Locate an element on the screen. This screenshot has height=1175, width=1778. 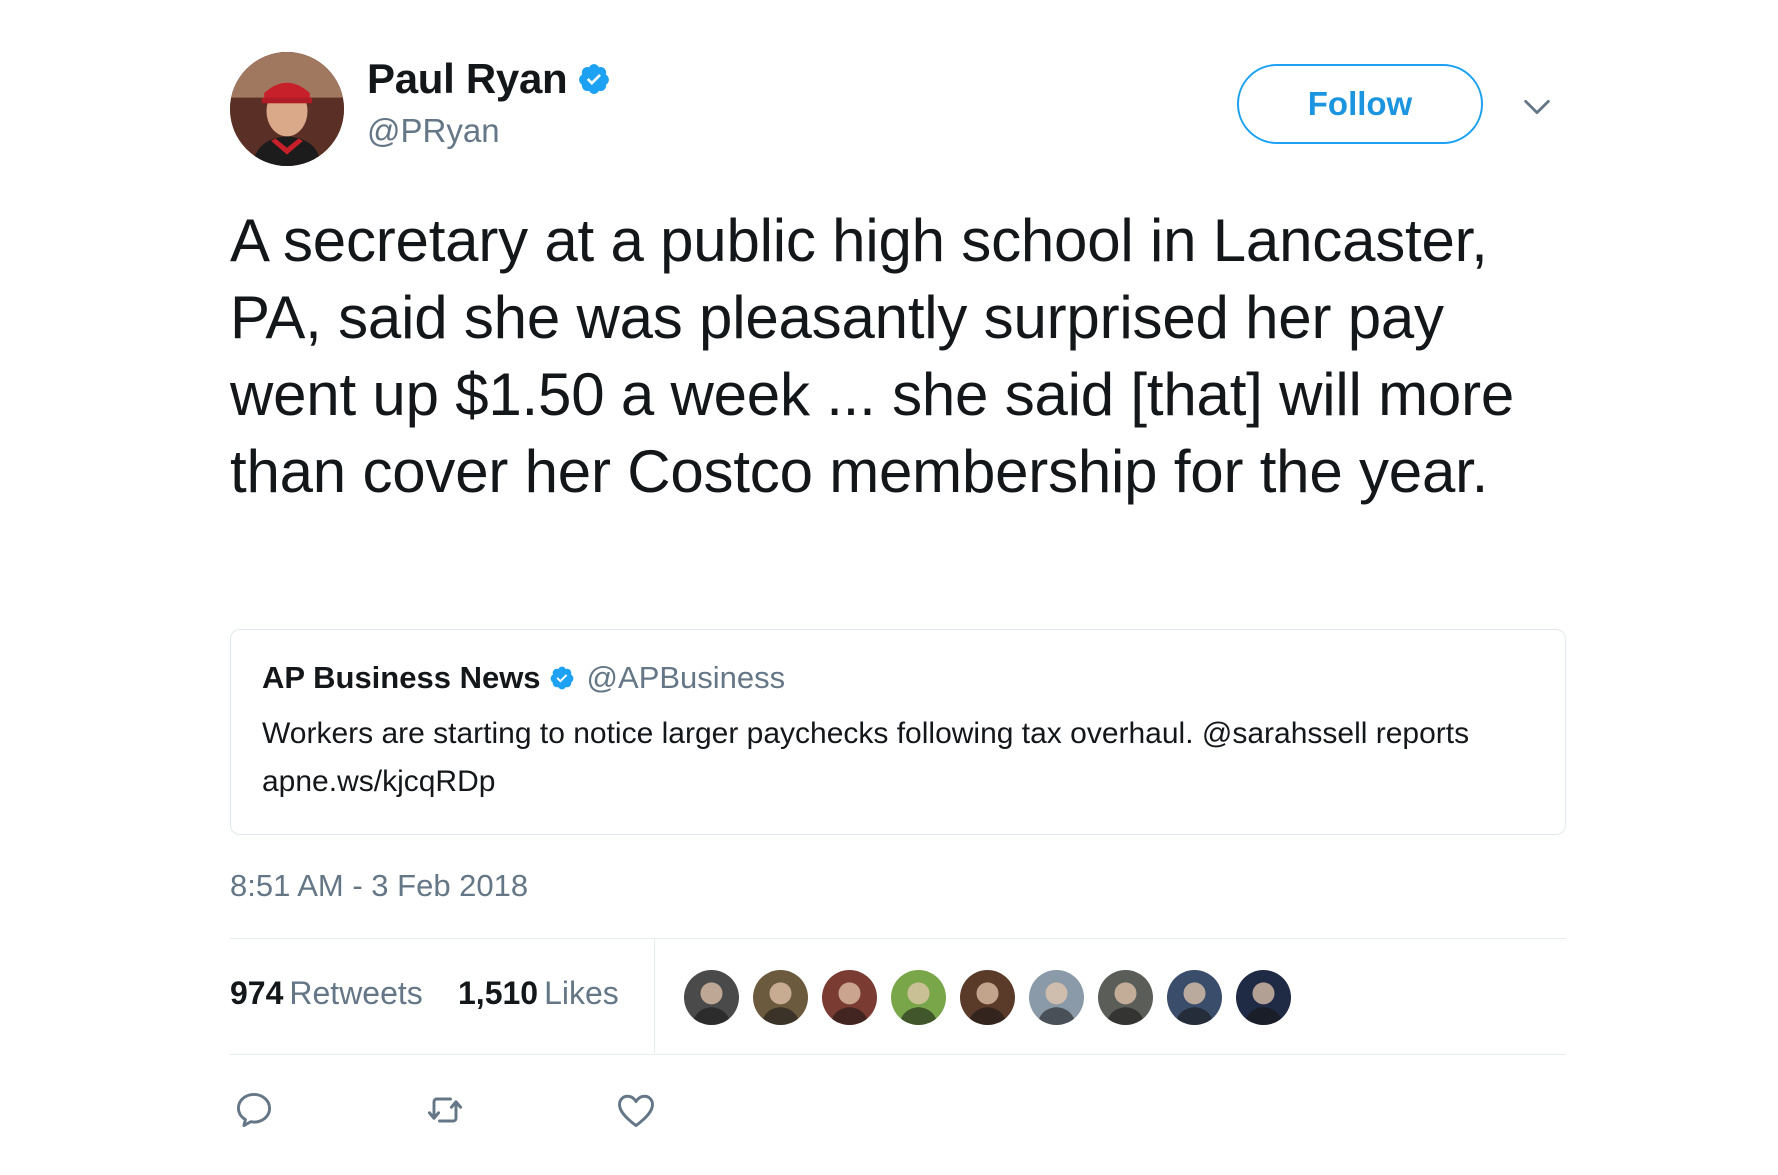
author-name-row: Paul Ryan is located at coordinates (489, 79).